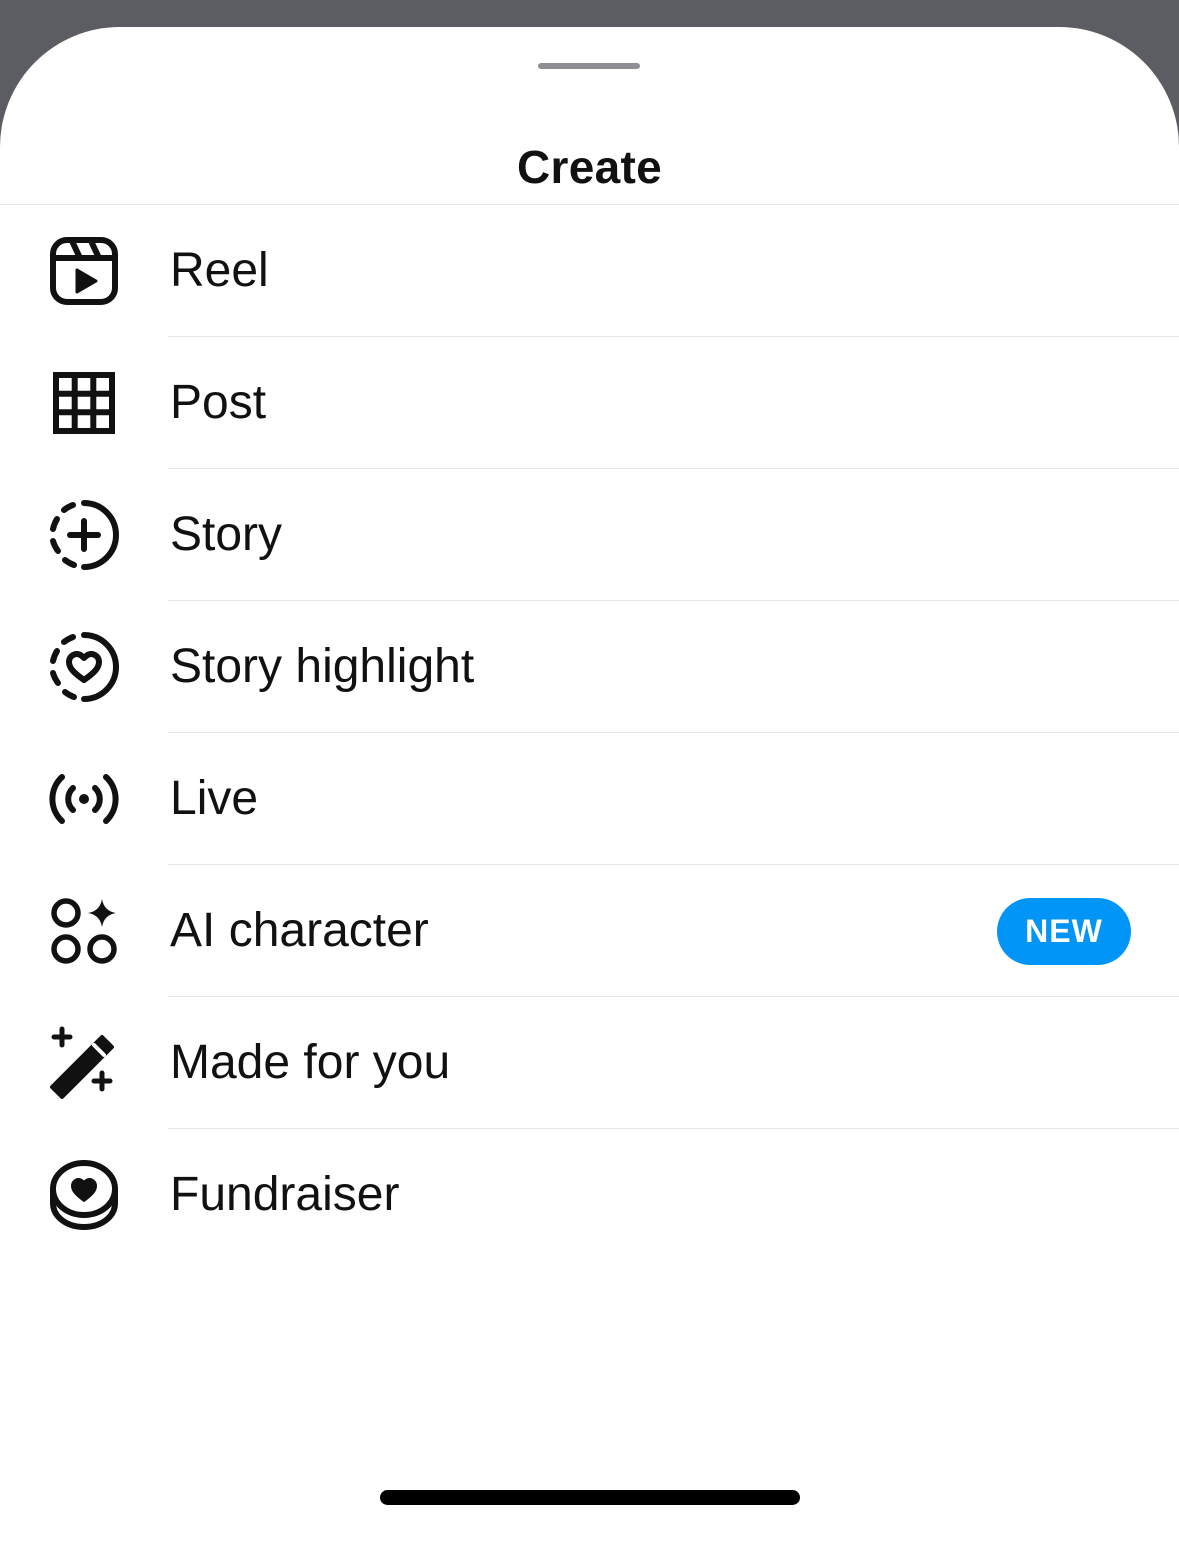 This screenshot has width=1179, height=1557. Describe the element at coordinates (589, 667) in the screenshot. I see `menu-item-story-highlight: Story highlight` at that location.